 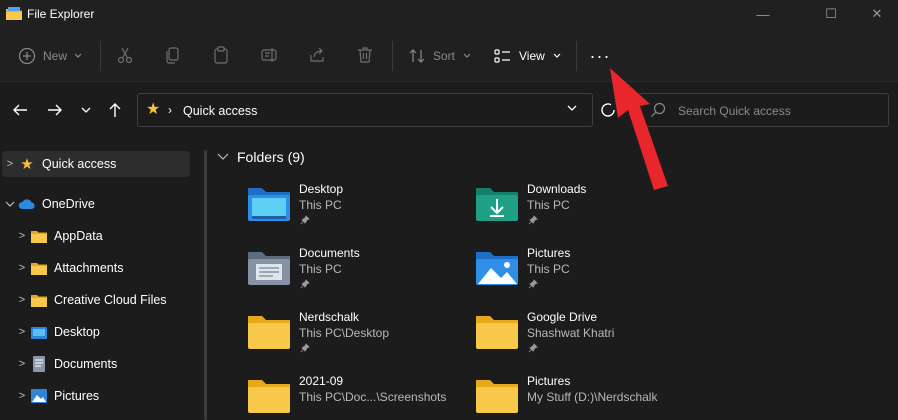 I want to click on sort-icon, so click(x=417, y=56).